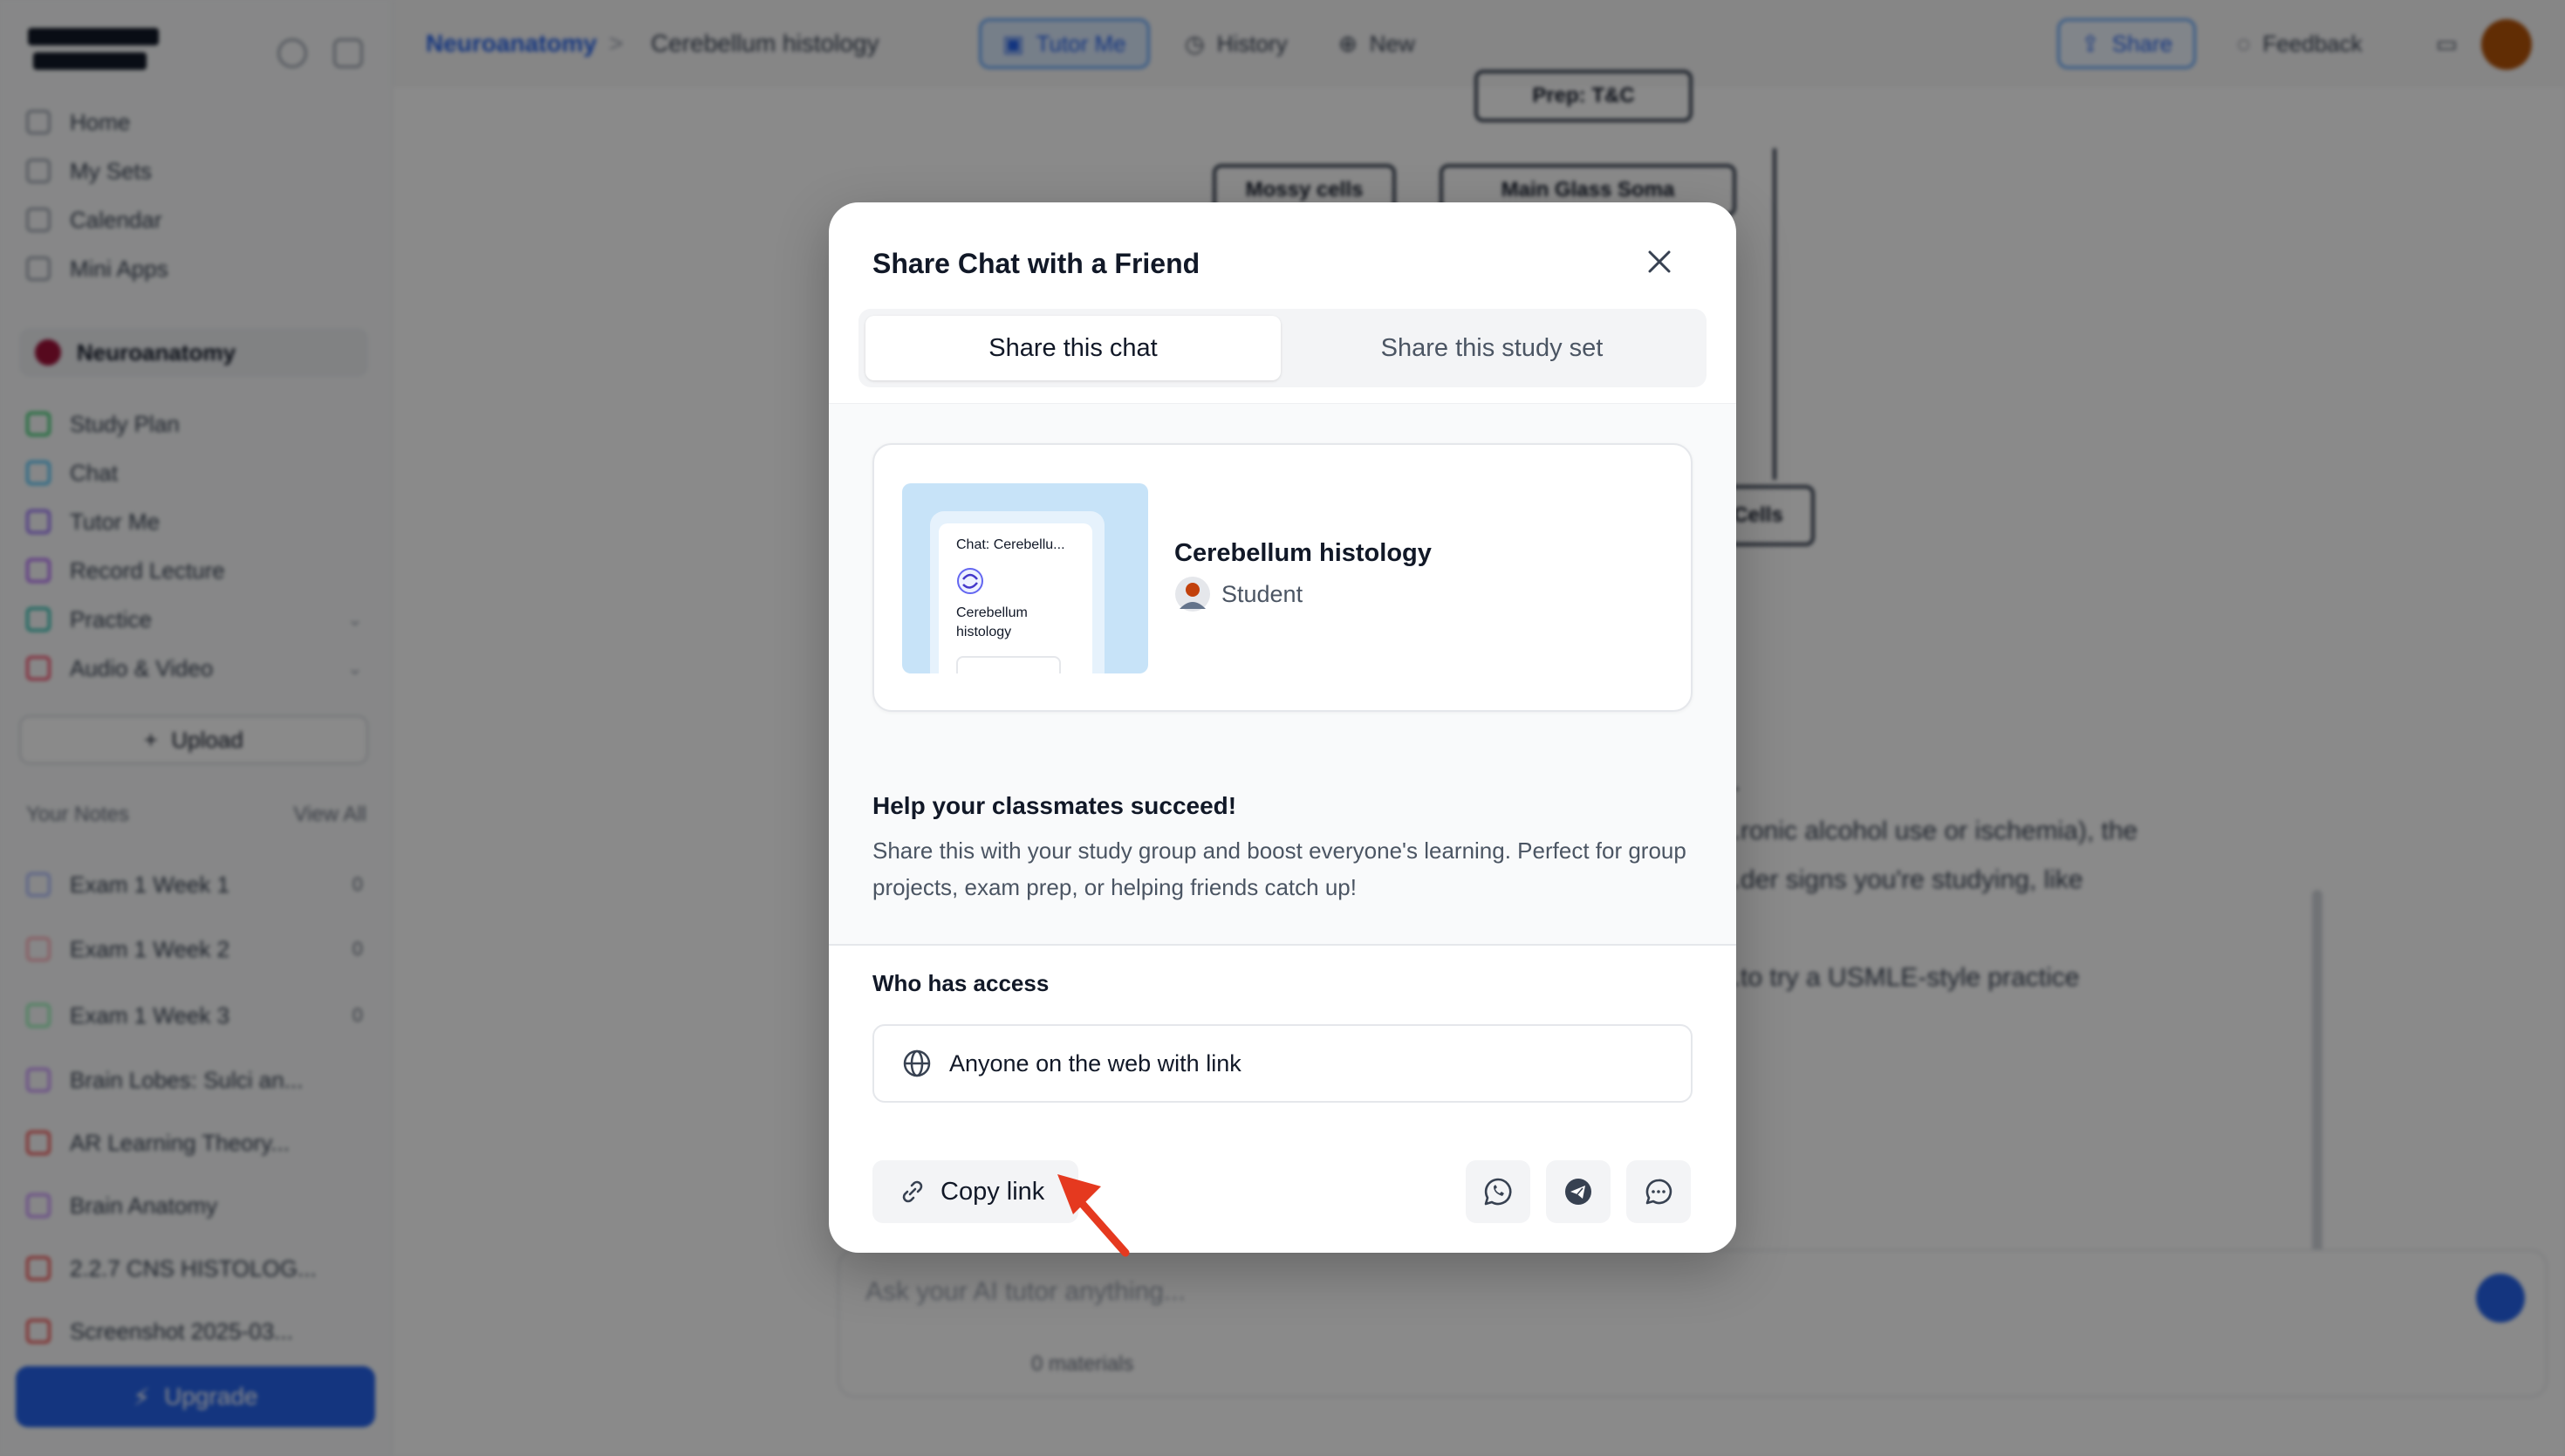 Image resolution: width=2565 pixels, height=1456 pixels. I want to click on copy-link-label: Copy link, so click(992, 1191).